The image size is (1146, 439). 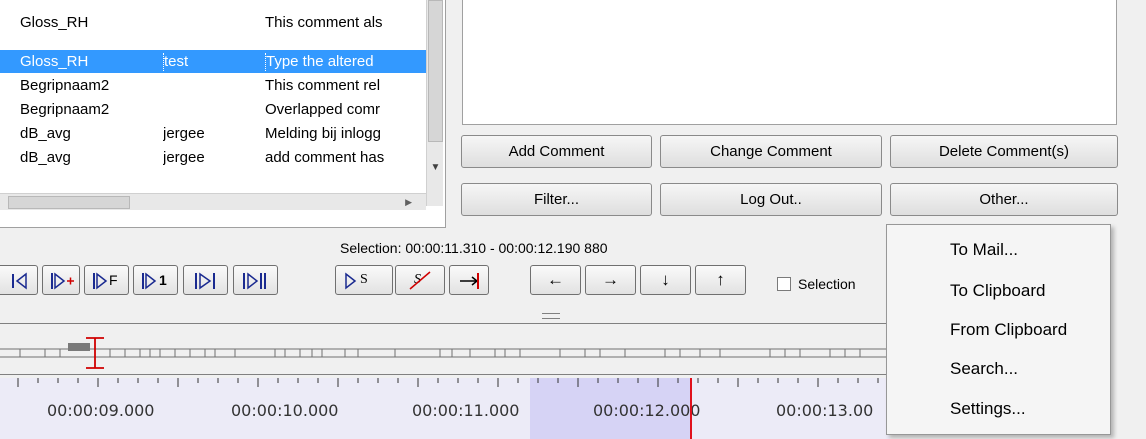 I want to click on current-segment-block, so click(x=79, y=347).